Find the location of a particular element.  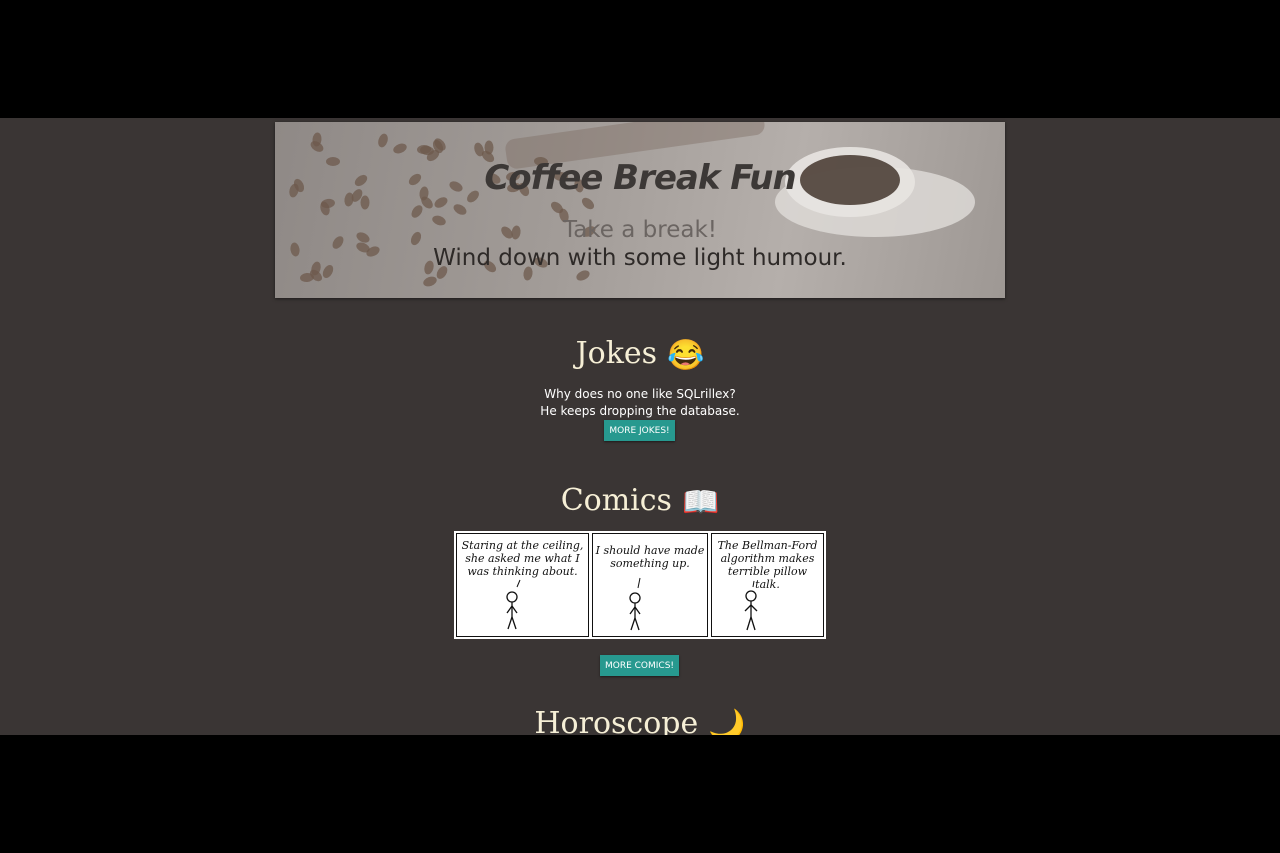

comics-heading-text: Comics is located at coordinates (616, 500).